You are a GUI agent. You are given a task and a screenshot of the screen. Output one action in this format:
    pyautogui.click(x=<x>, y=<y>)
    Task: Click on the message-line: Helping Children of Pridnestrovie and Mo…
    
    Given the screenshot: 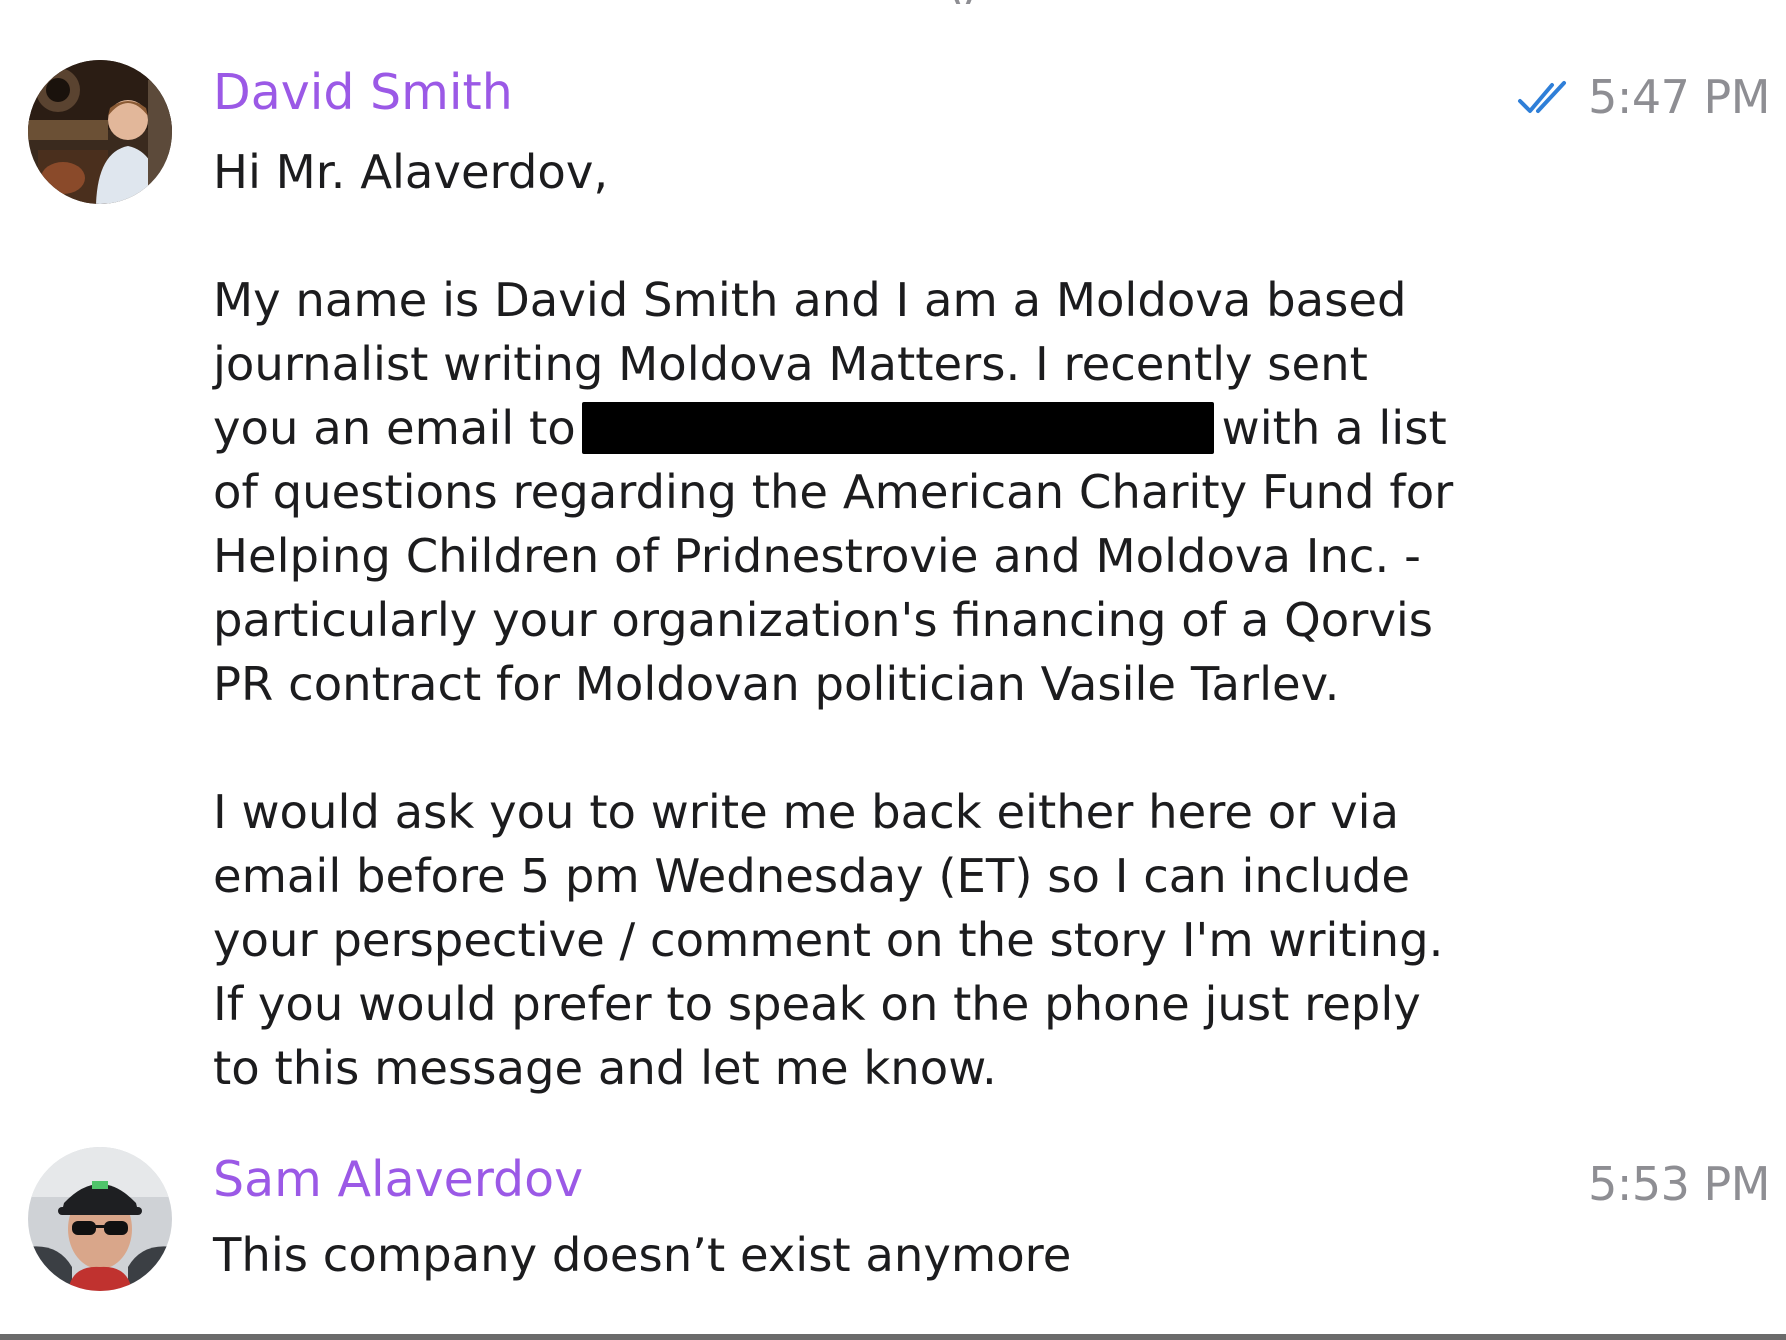 What is the action you would take?
    pyautogui.click(x=817, y=556)
    